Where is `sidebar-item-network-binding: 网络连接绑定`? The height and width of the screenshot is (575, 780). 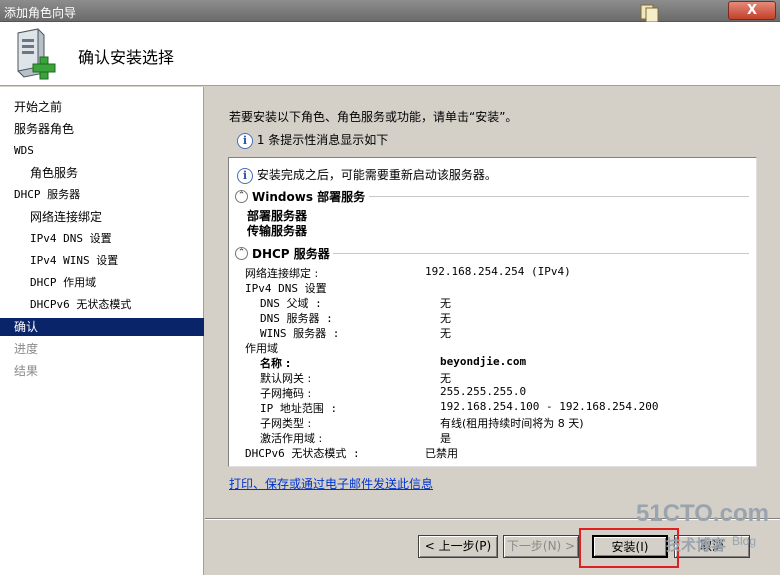
sidebar-item-network-binding: 网络连接绑定 is located at coordinates (102, 217).